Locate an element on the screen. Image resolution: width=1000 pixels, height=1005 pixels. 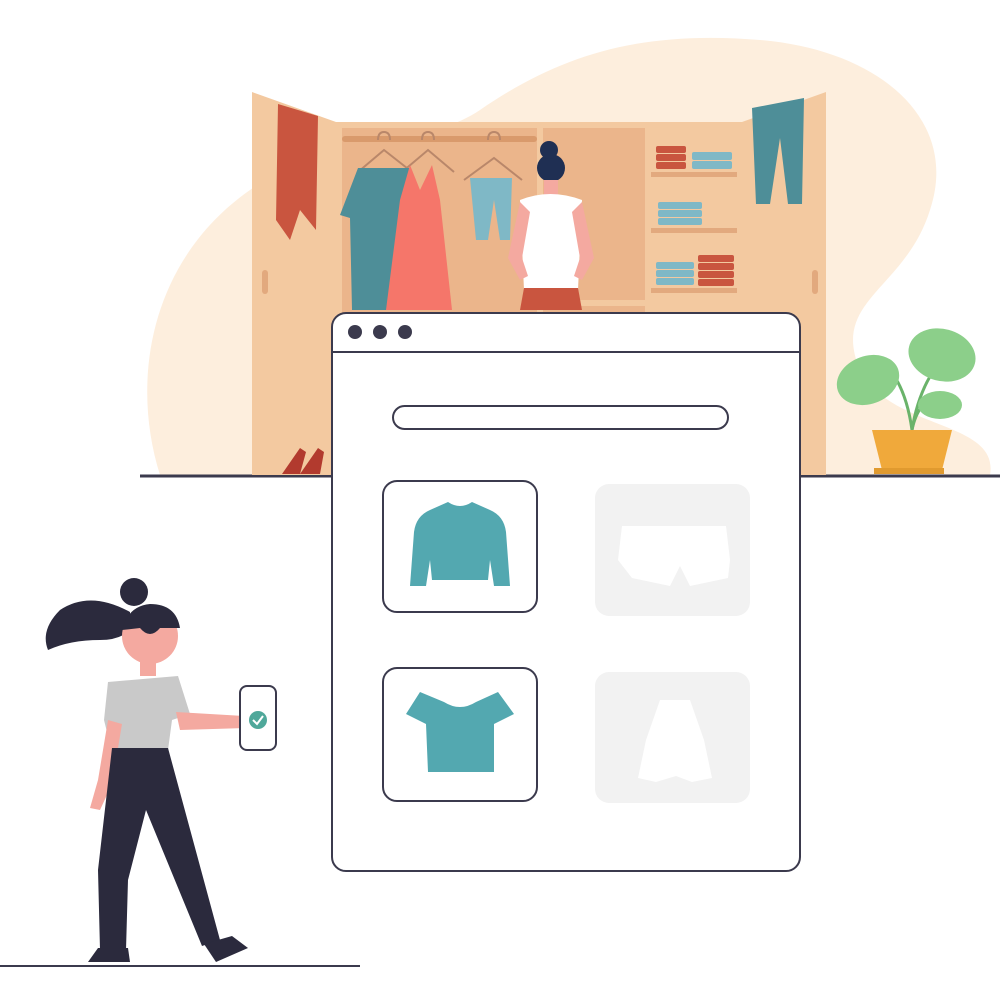
card-skirt is located at coordinates (672, 737).